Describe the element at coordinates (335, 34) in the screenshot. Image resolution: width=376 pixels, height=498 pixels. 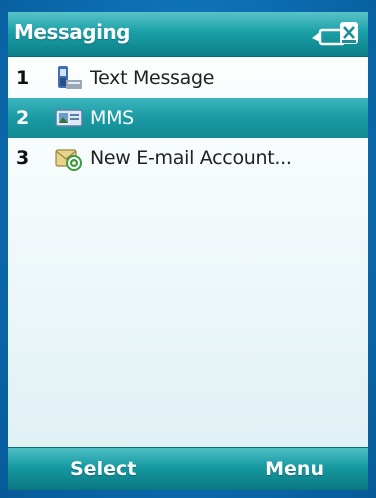
I see `connectivity-icon` at that location.